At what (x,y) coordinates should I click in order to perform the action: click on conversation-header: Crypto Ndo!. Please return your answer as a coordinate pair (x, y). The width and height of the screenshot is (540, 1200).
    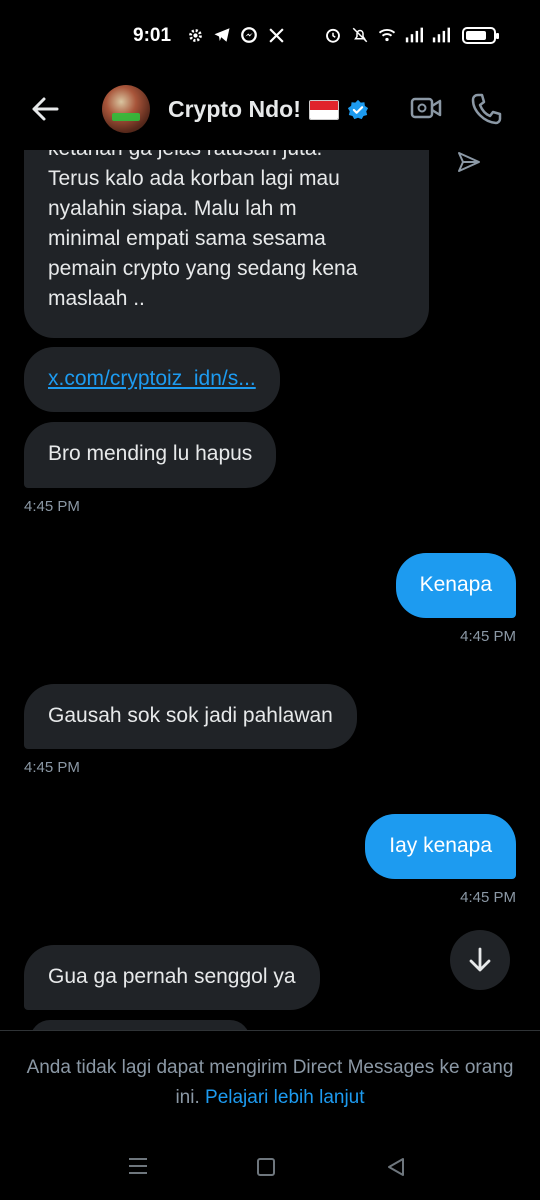
    Looking at the image, I should click on (270, 111).